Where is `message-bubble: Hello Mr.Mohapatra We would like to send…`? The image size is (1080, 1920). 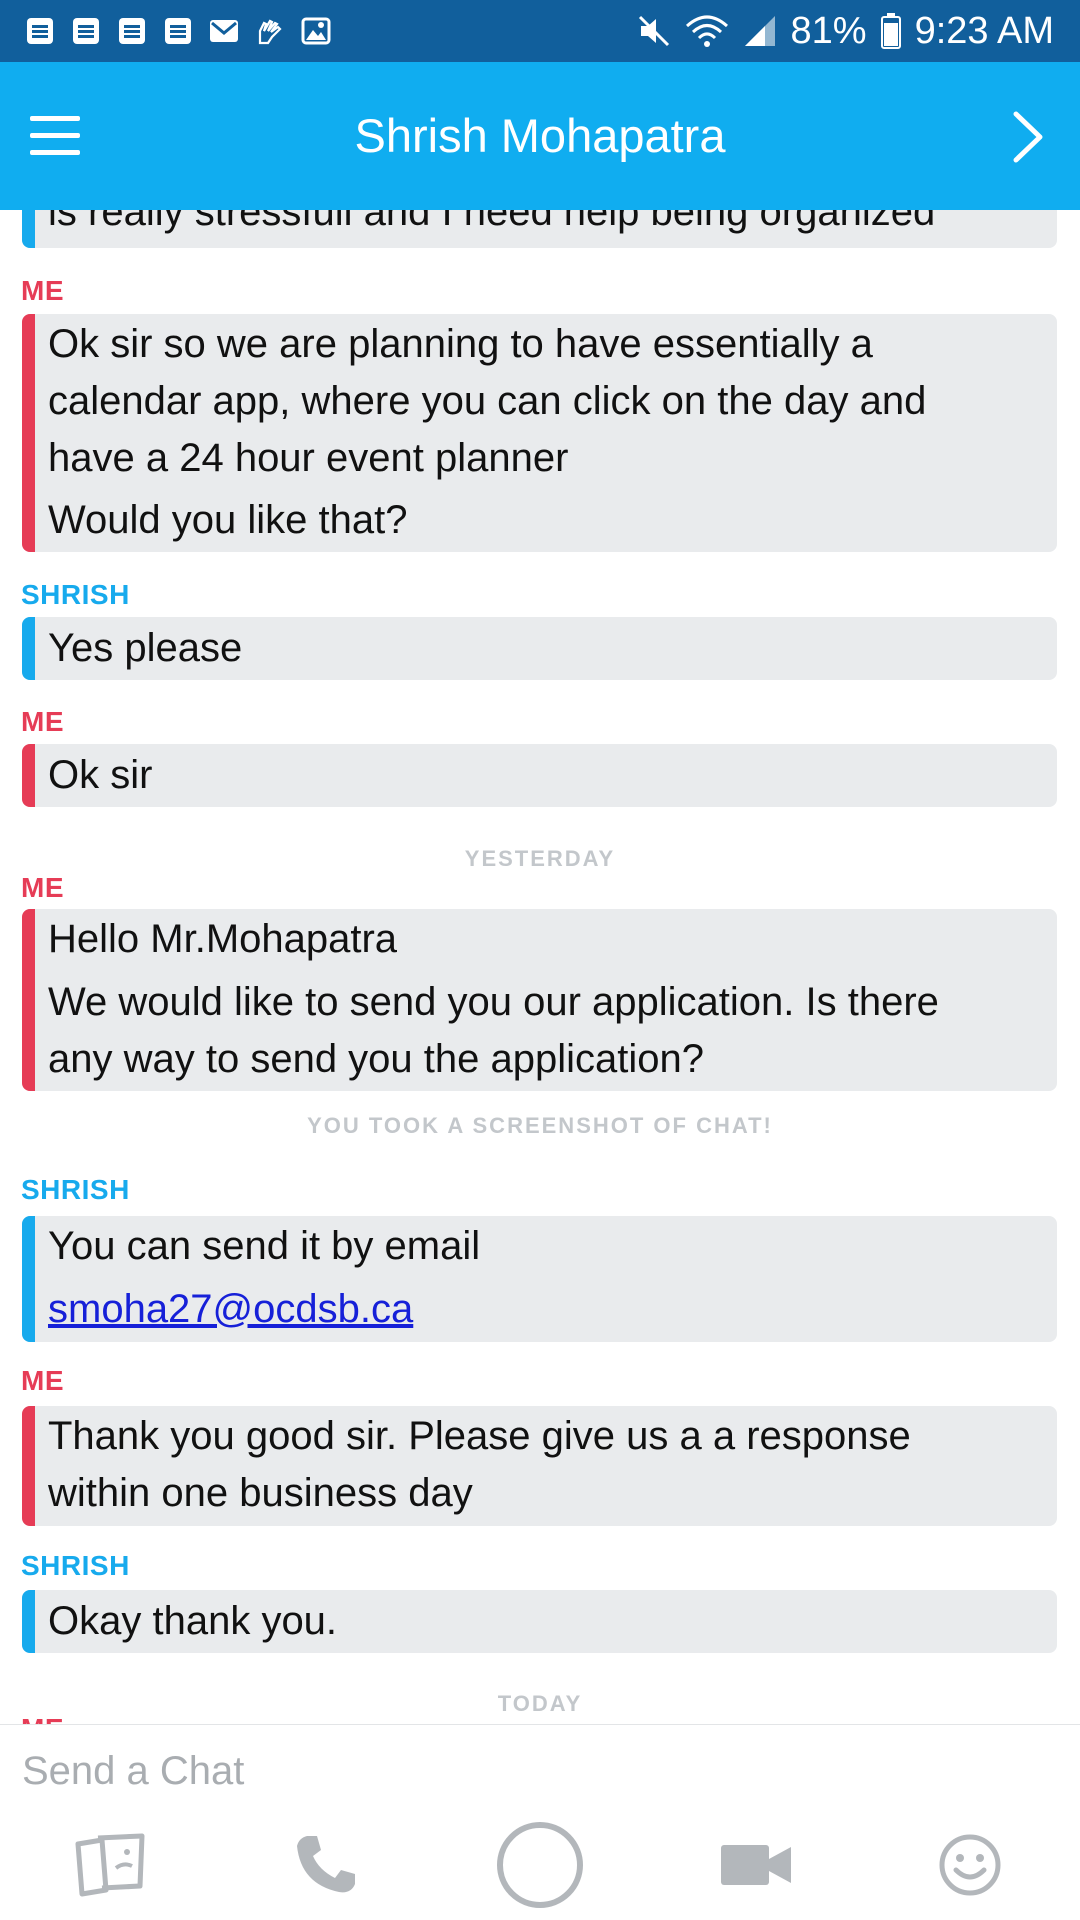 message-bubble: Hello Mr.Mohapatra We would like to send… is located at coordinates (539, 1000).